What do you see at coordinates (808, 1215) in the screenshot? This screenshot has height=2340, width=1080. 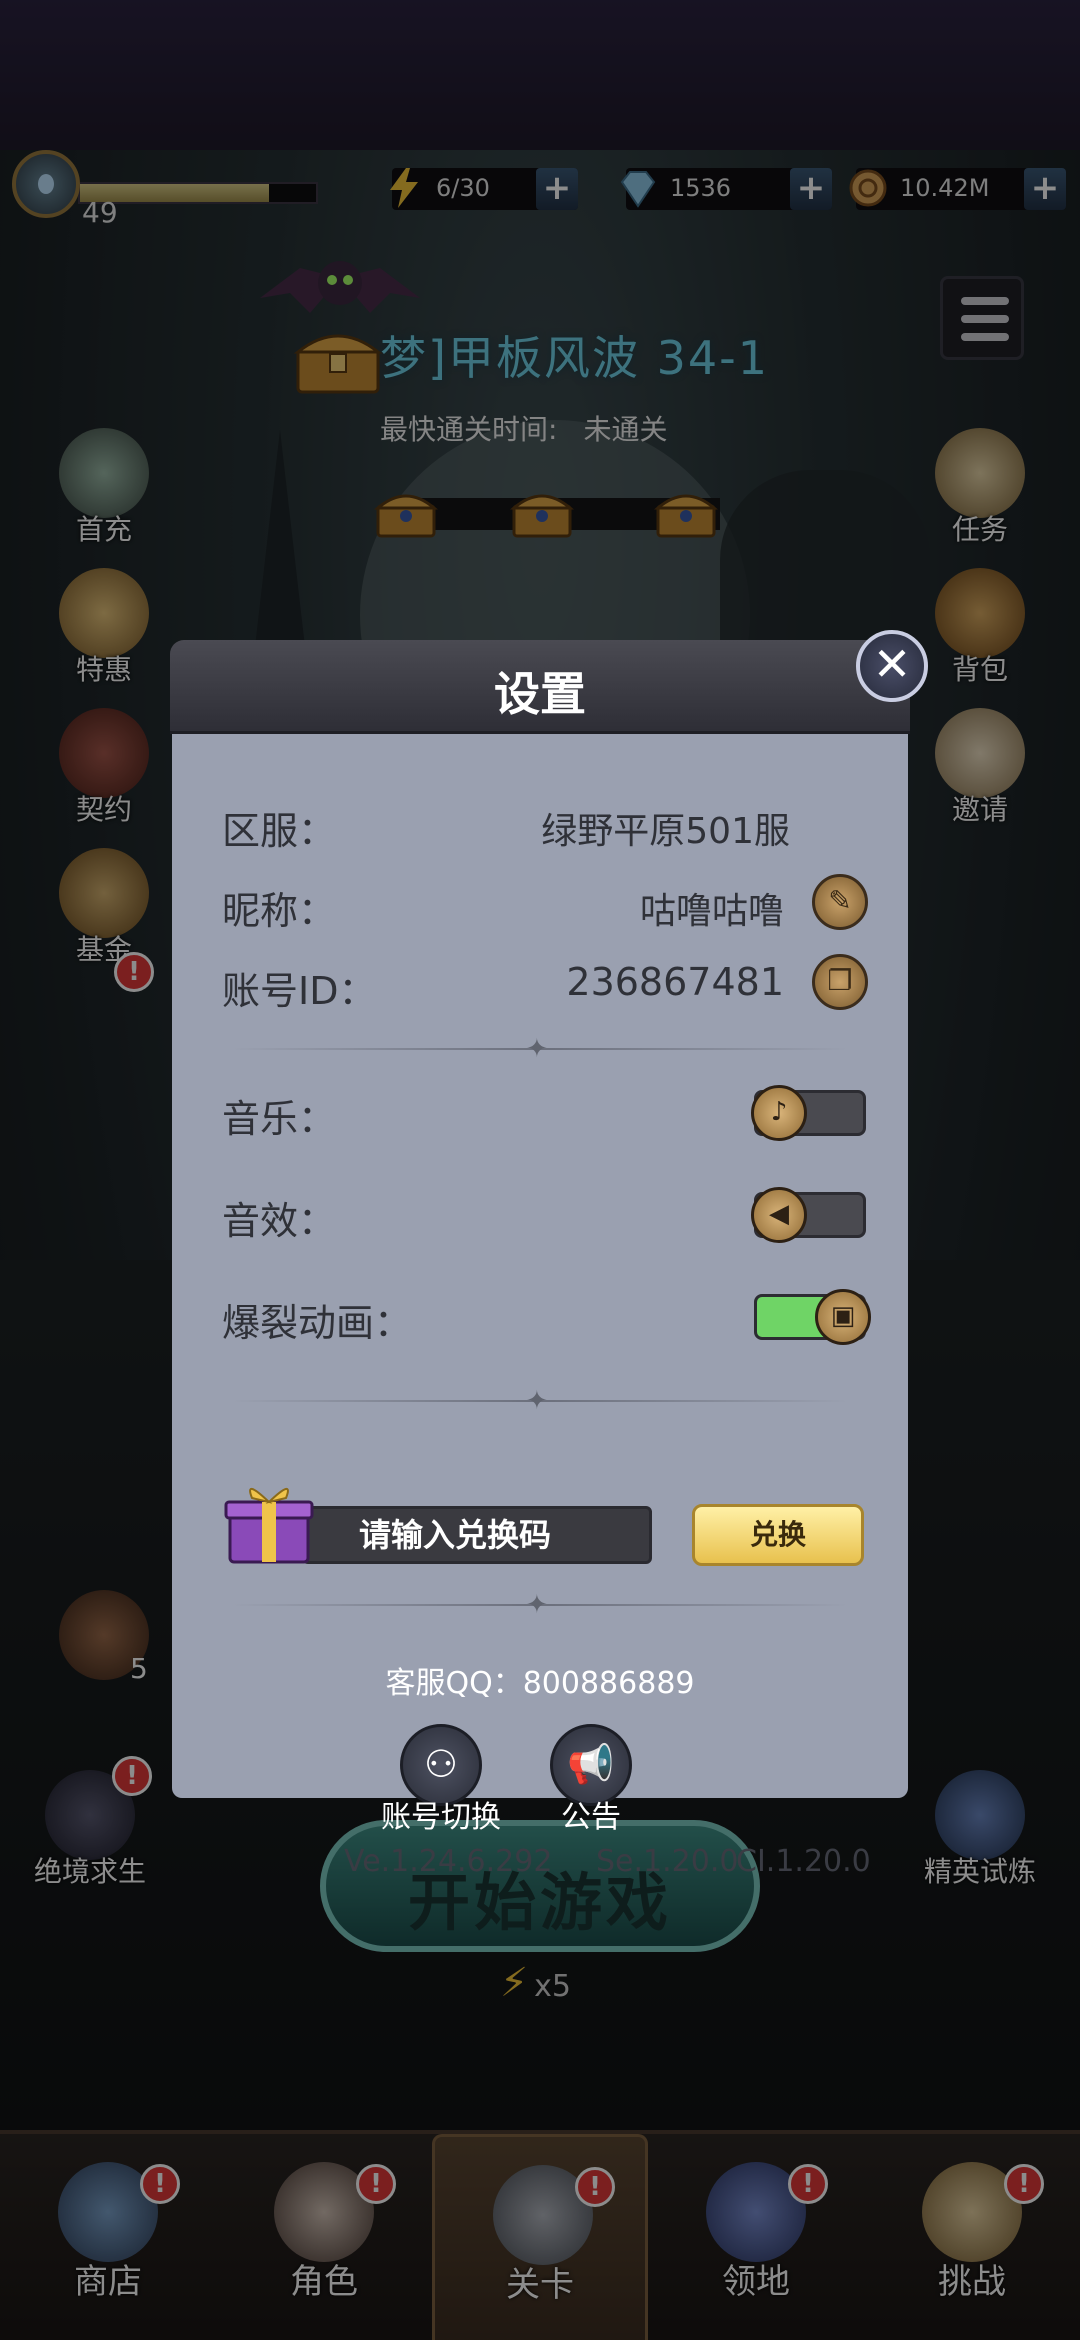 I see `sfx-toggle: ◀` at bounding box center [808, 1215].